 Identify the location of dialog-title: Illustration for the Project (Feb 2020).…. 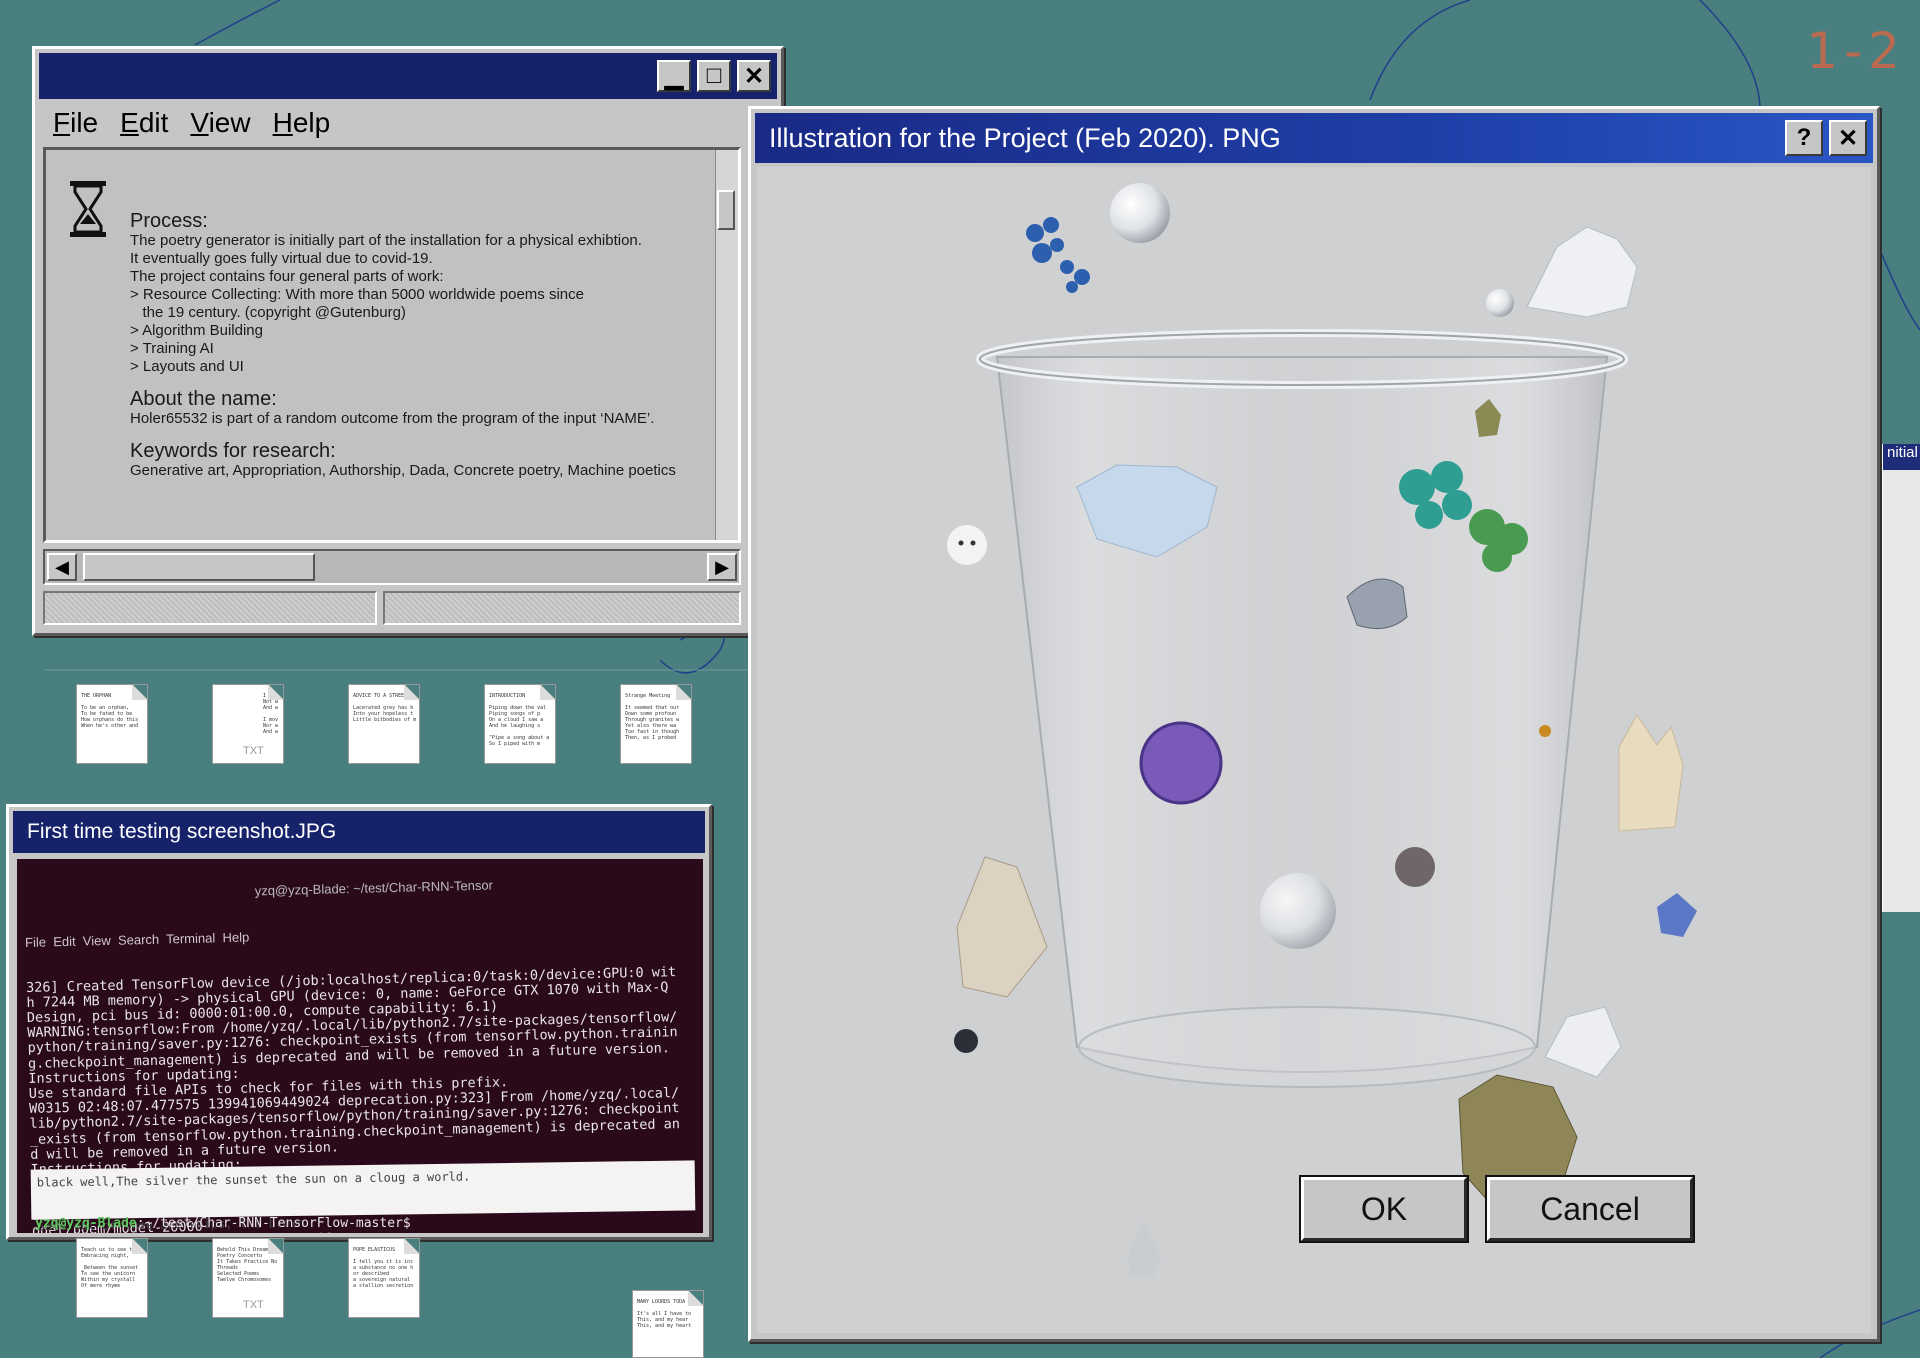
(1025, 137).